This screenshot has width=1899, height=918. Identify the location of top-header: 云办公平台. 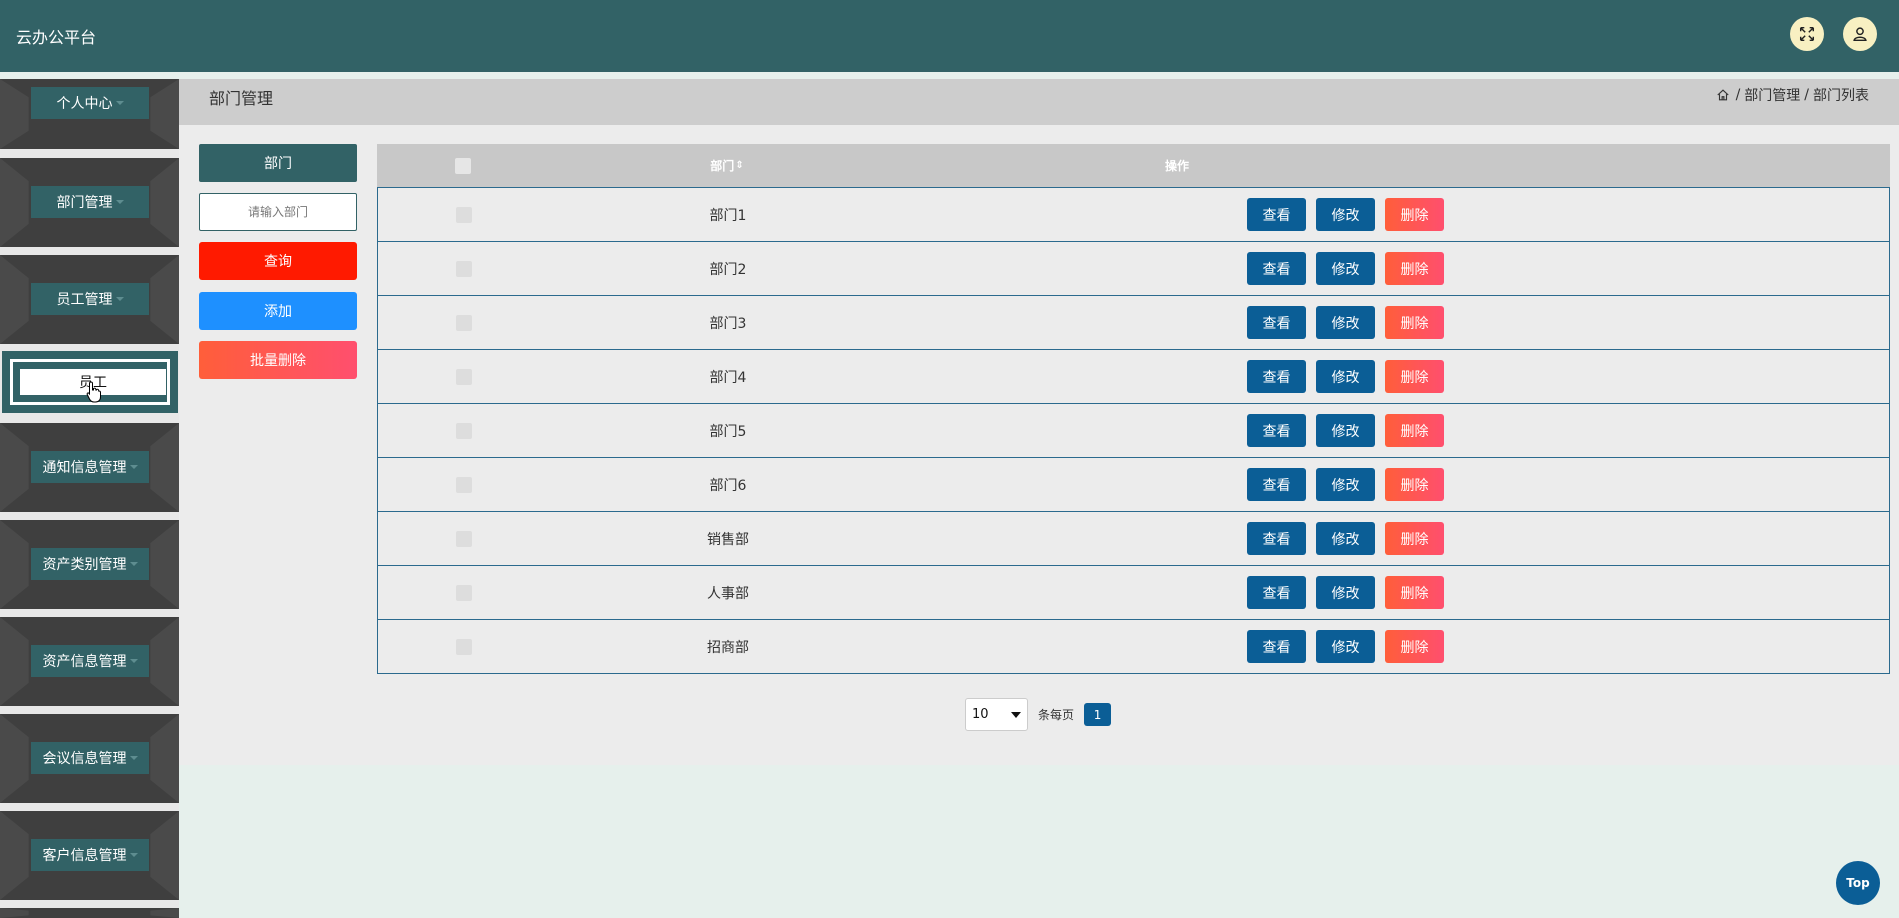
(949, 36).